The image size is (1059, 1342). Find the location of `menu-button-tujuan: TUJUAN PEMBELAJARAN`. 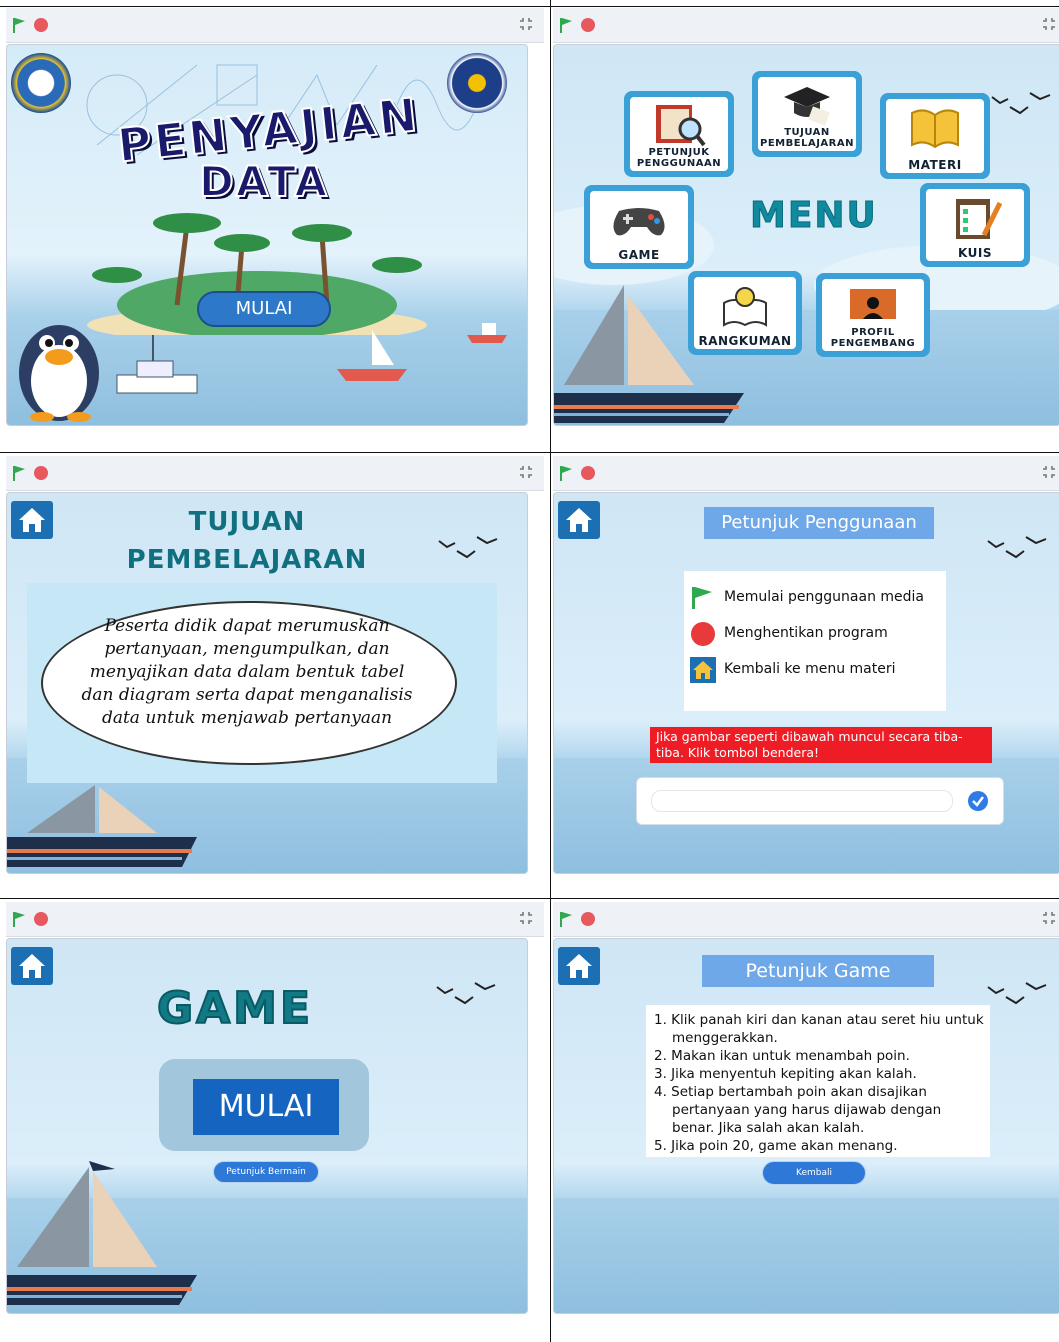

menu-button-tujuan: TUJUAN PEMBELAJARAN is located at coordinates (807, 114).